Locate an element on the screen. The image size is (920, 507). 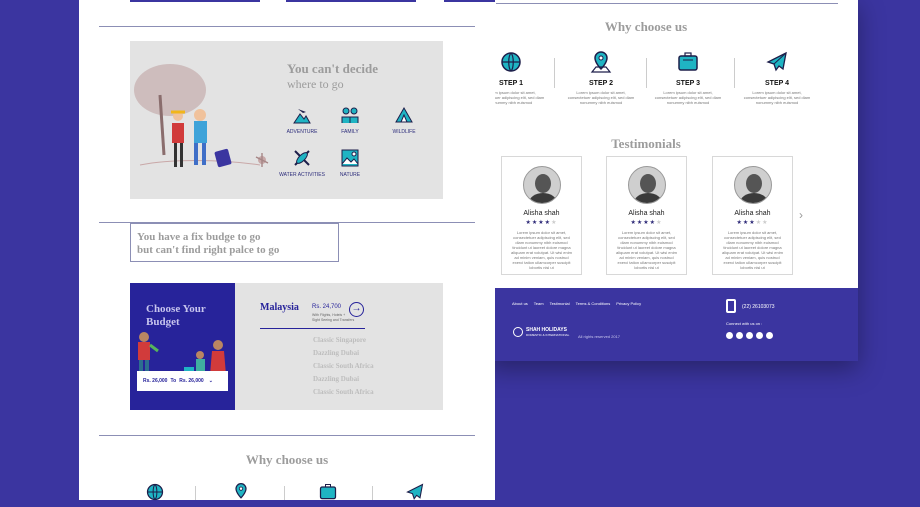
family-icon is located at coordinates (350, 115).